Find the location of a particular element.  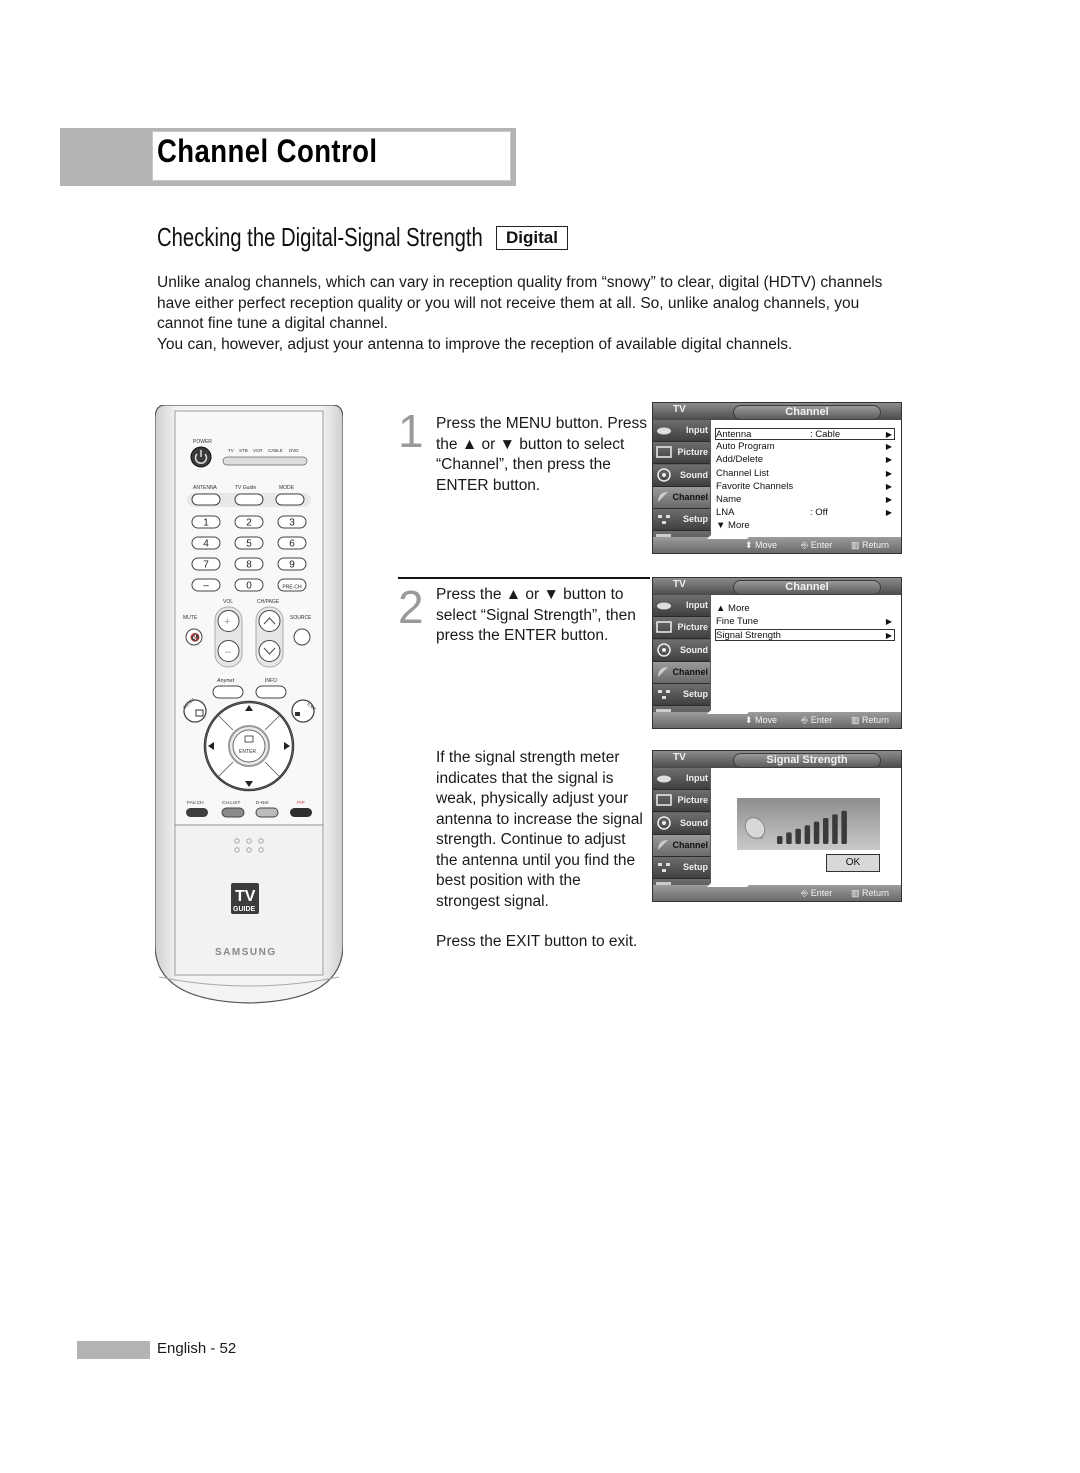

osd-menu-item: Favorite Channels ▶ is located at coordinates (805, 487).